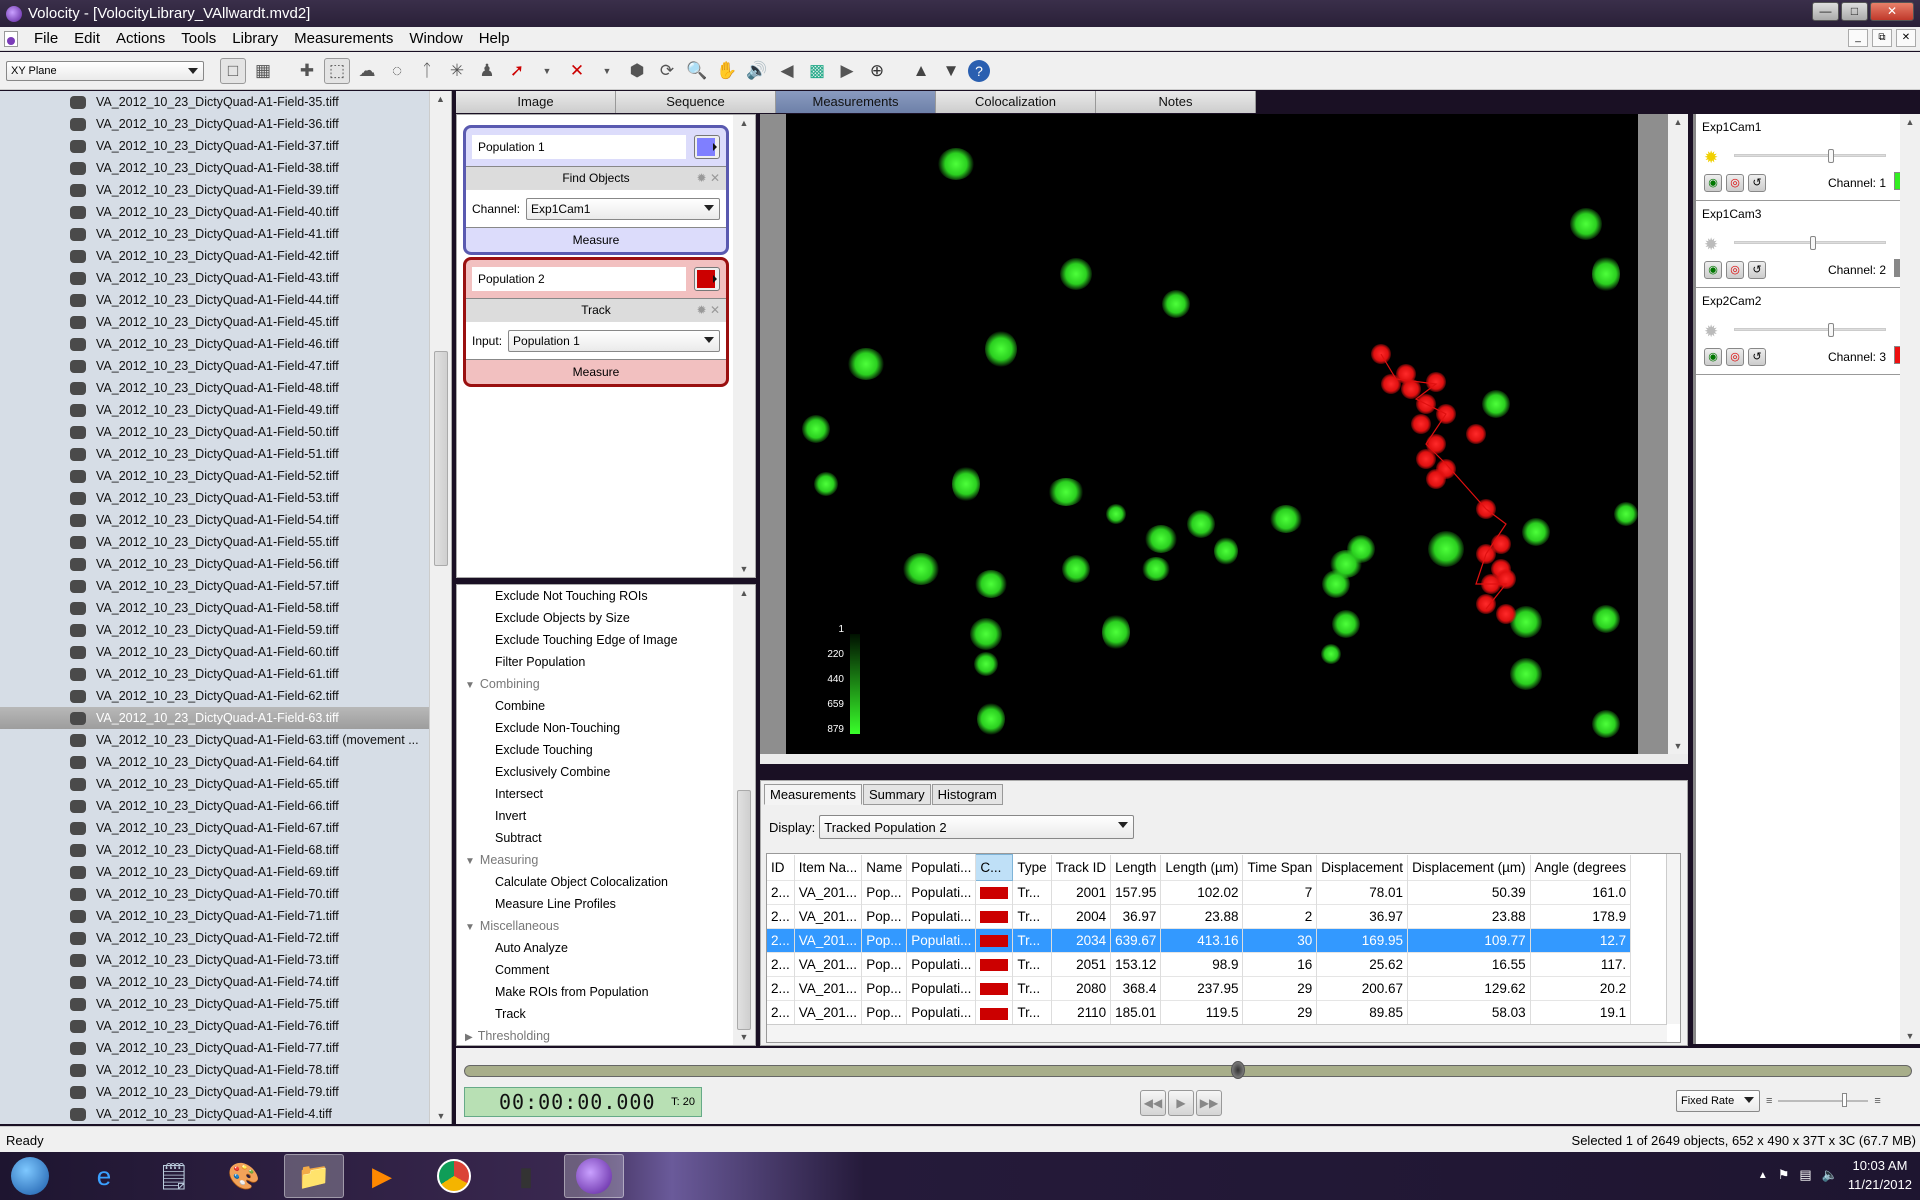 This screenshot has width=1920, height=1200. Describe the element at coordinates (1673, 939) in the screenshot. I see `table-vertical-scrollbar` at that location.